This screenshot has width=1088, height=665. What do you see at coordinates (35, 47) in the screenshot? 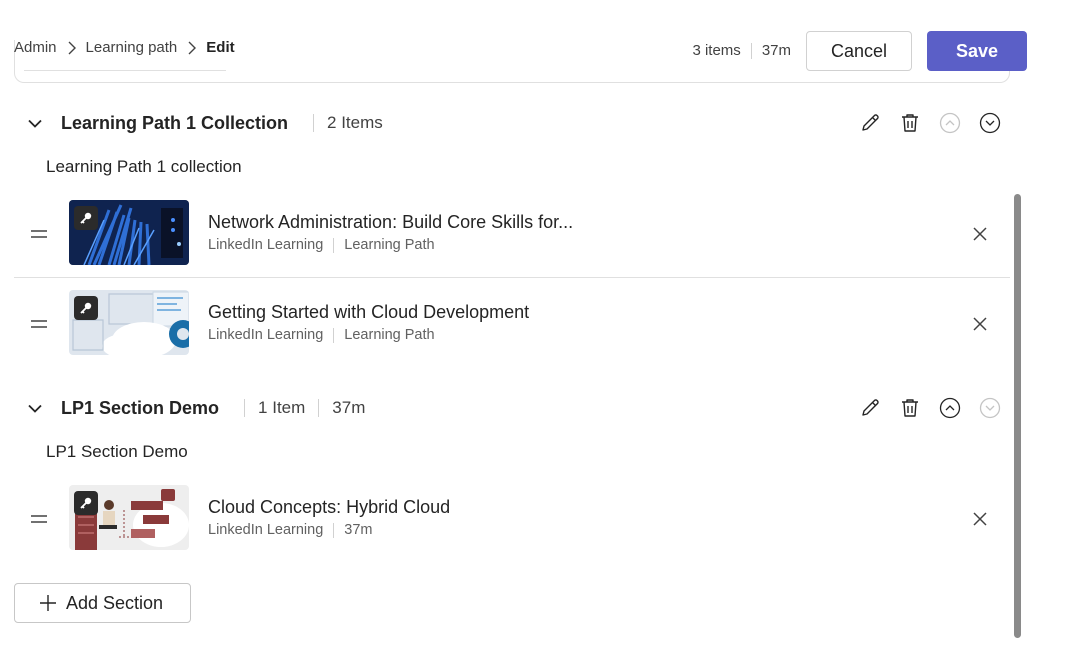
I see `breadcrumb-admin: Admin` at bounding box center [35, 47].